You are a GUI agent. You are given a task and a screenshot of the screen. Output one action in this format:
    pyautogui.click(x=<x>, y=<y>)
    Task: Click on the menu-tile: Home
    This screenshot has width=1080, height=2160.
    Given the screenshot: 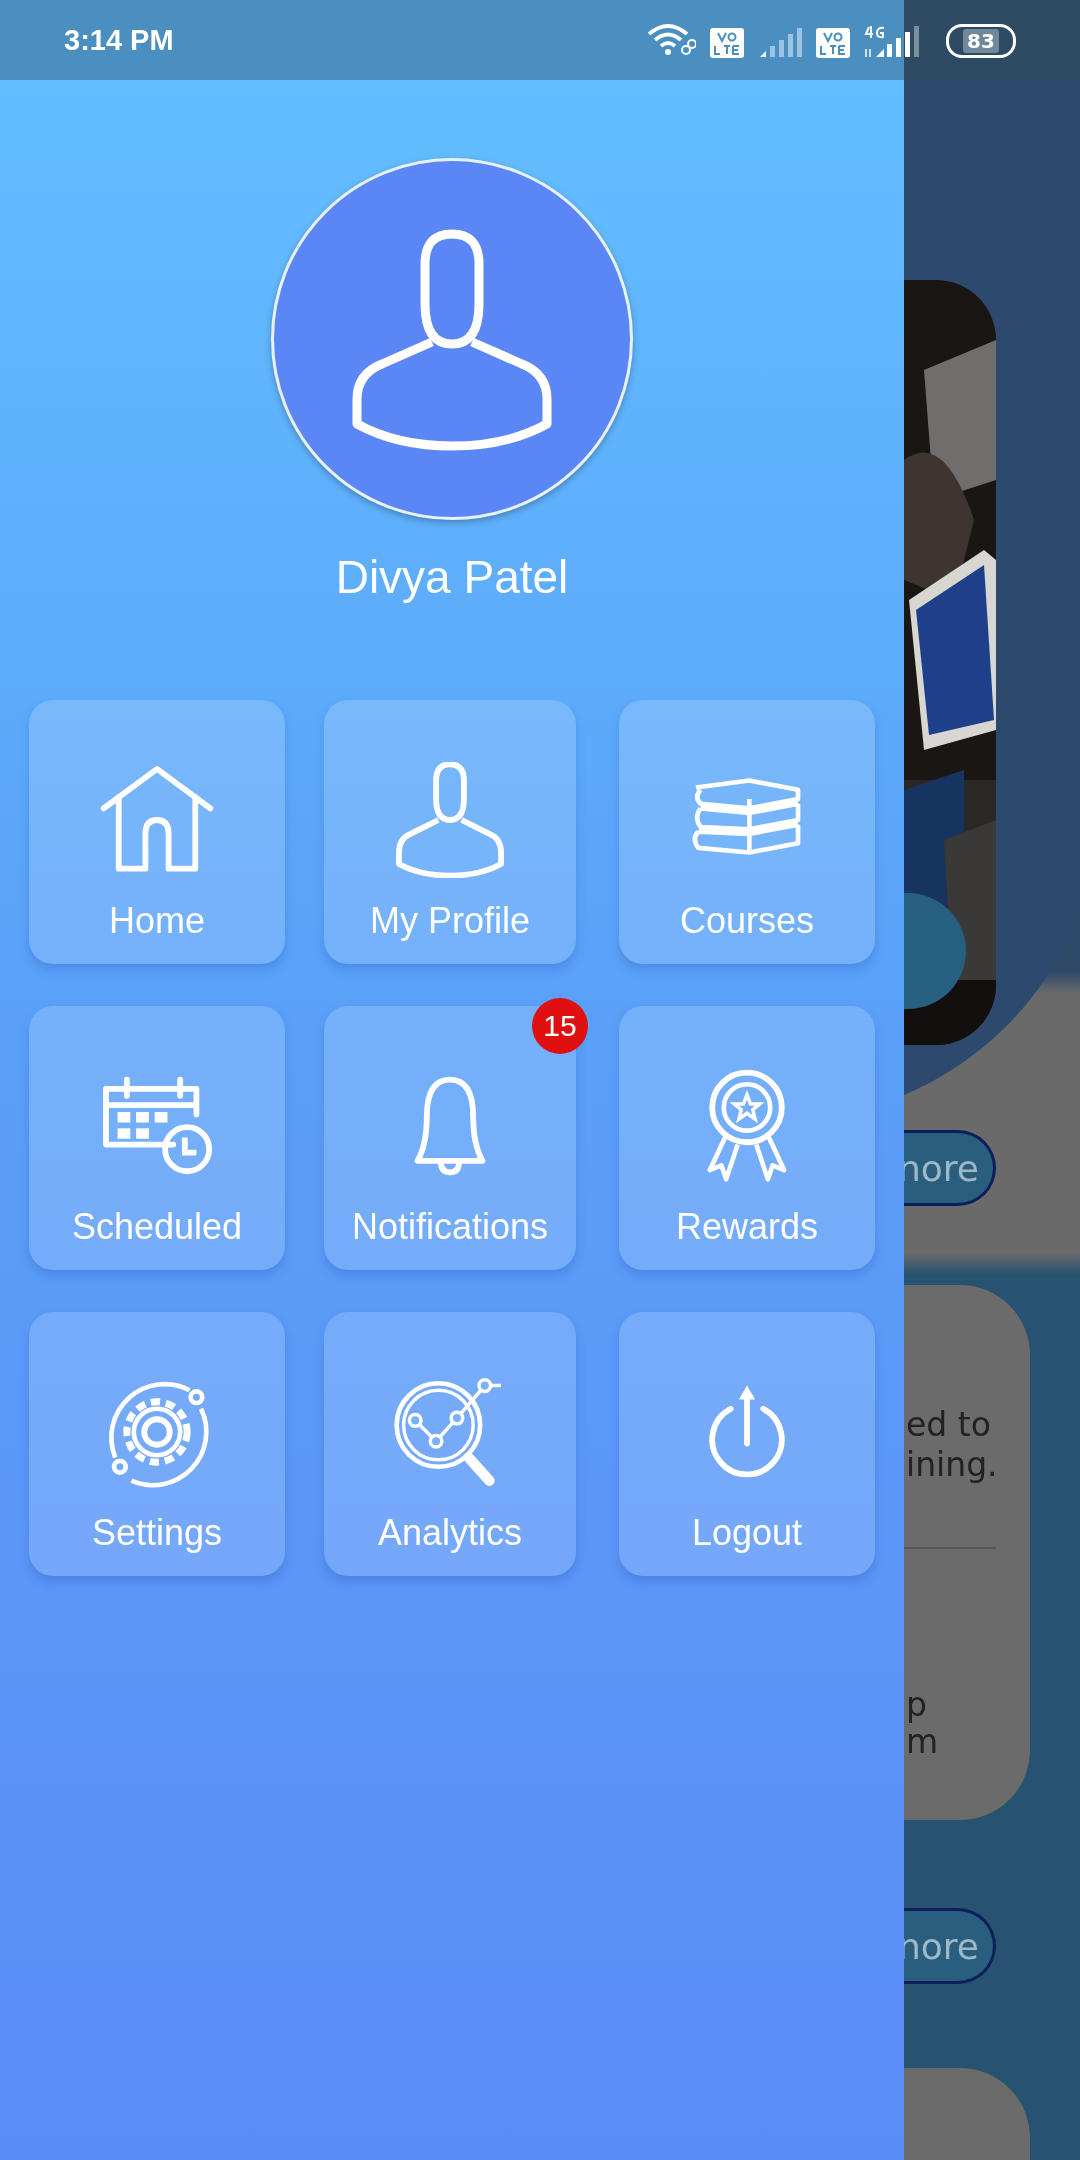 What is the action you would take?
    pyautogui.click(x=157, y=832)
    